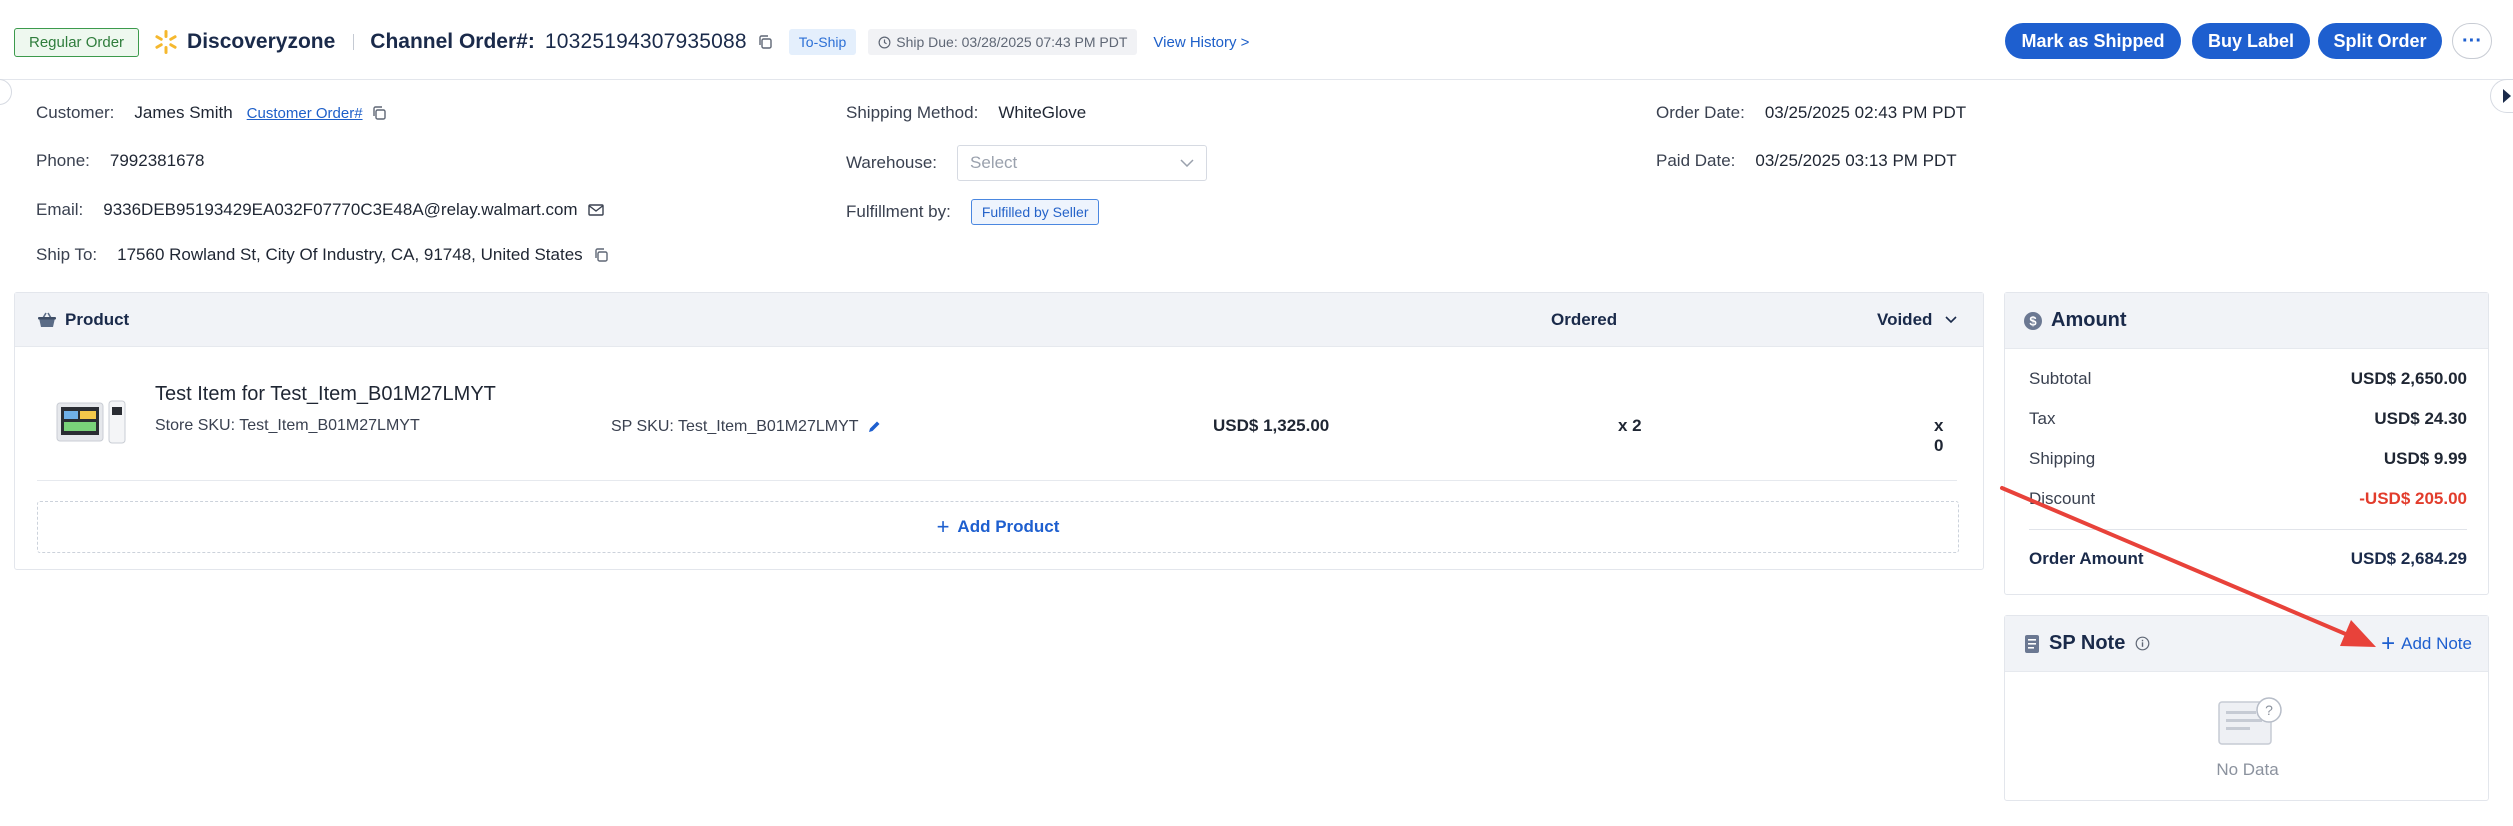  I want to click on caret-right-icon, so click(2507, 96).